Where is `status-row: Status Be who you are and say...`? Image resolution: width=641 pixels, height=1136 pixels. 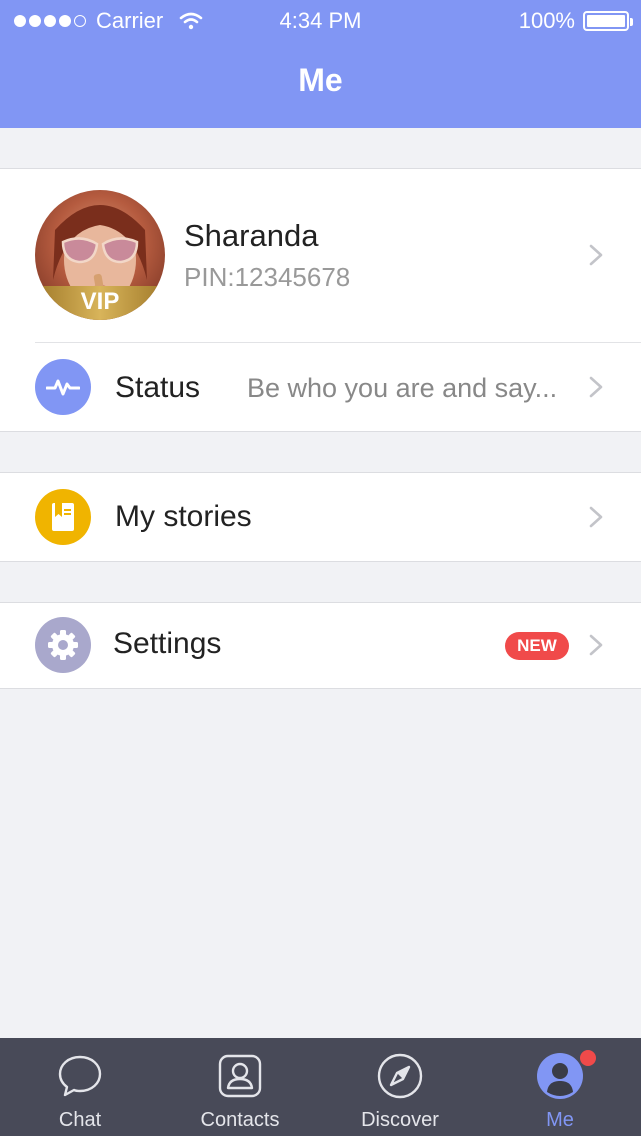 status-row: Status Be who you are and say... is located at coordinates (320, 387).